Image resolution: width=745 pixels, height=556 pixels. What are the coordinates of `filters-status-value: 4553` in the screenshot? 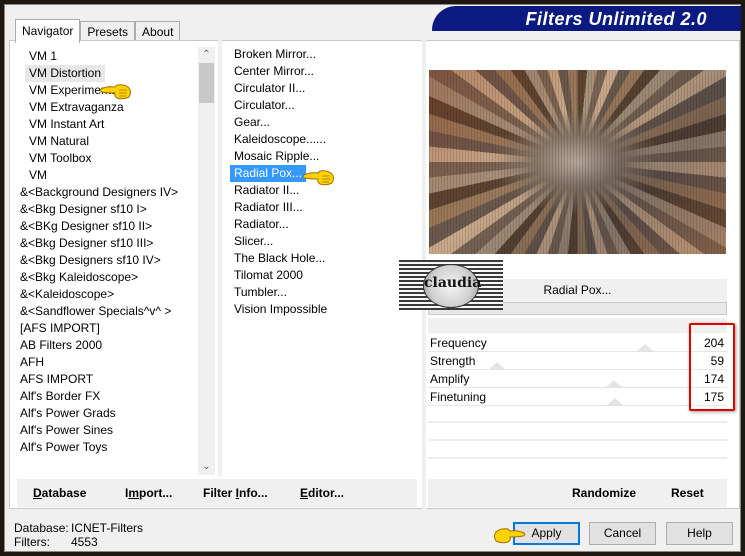 It's located at (84, 542).